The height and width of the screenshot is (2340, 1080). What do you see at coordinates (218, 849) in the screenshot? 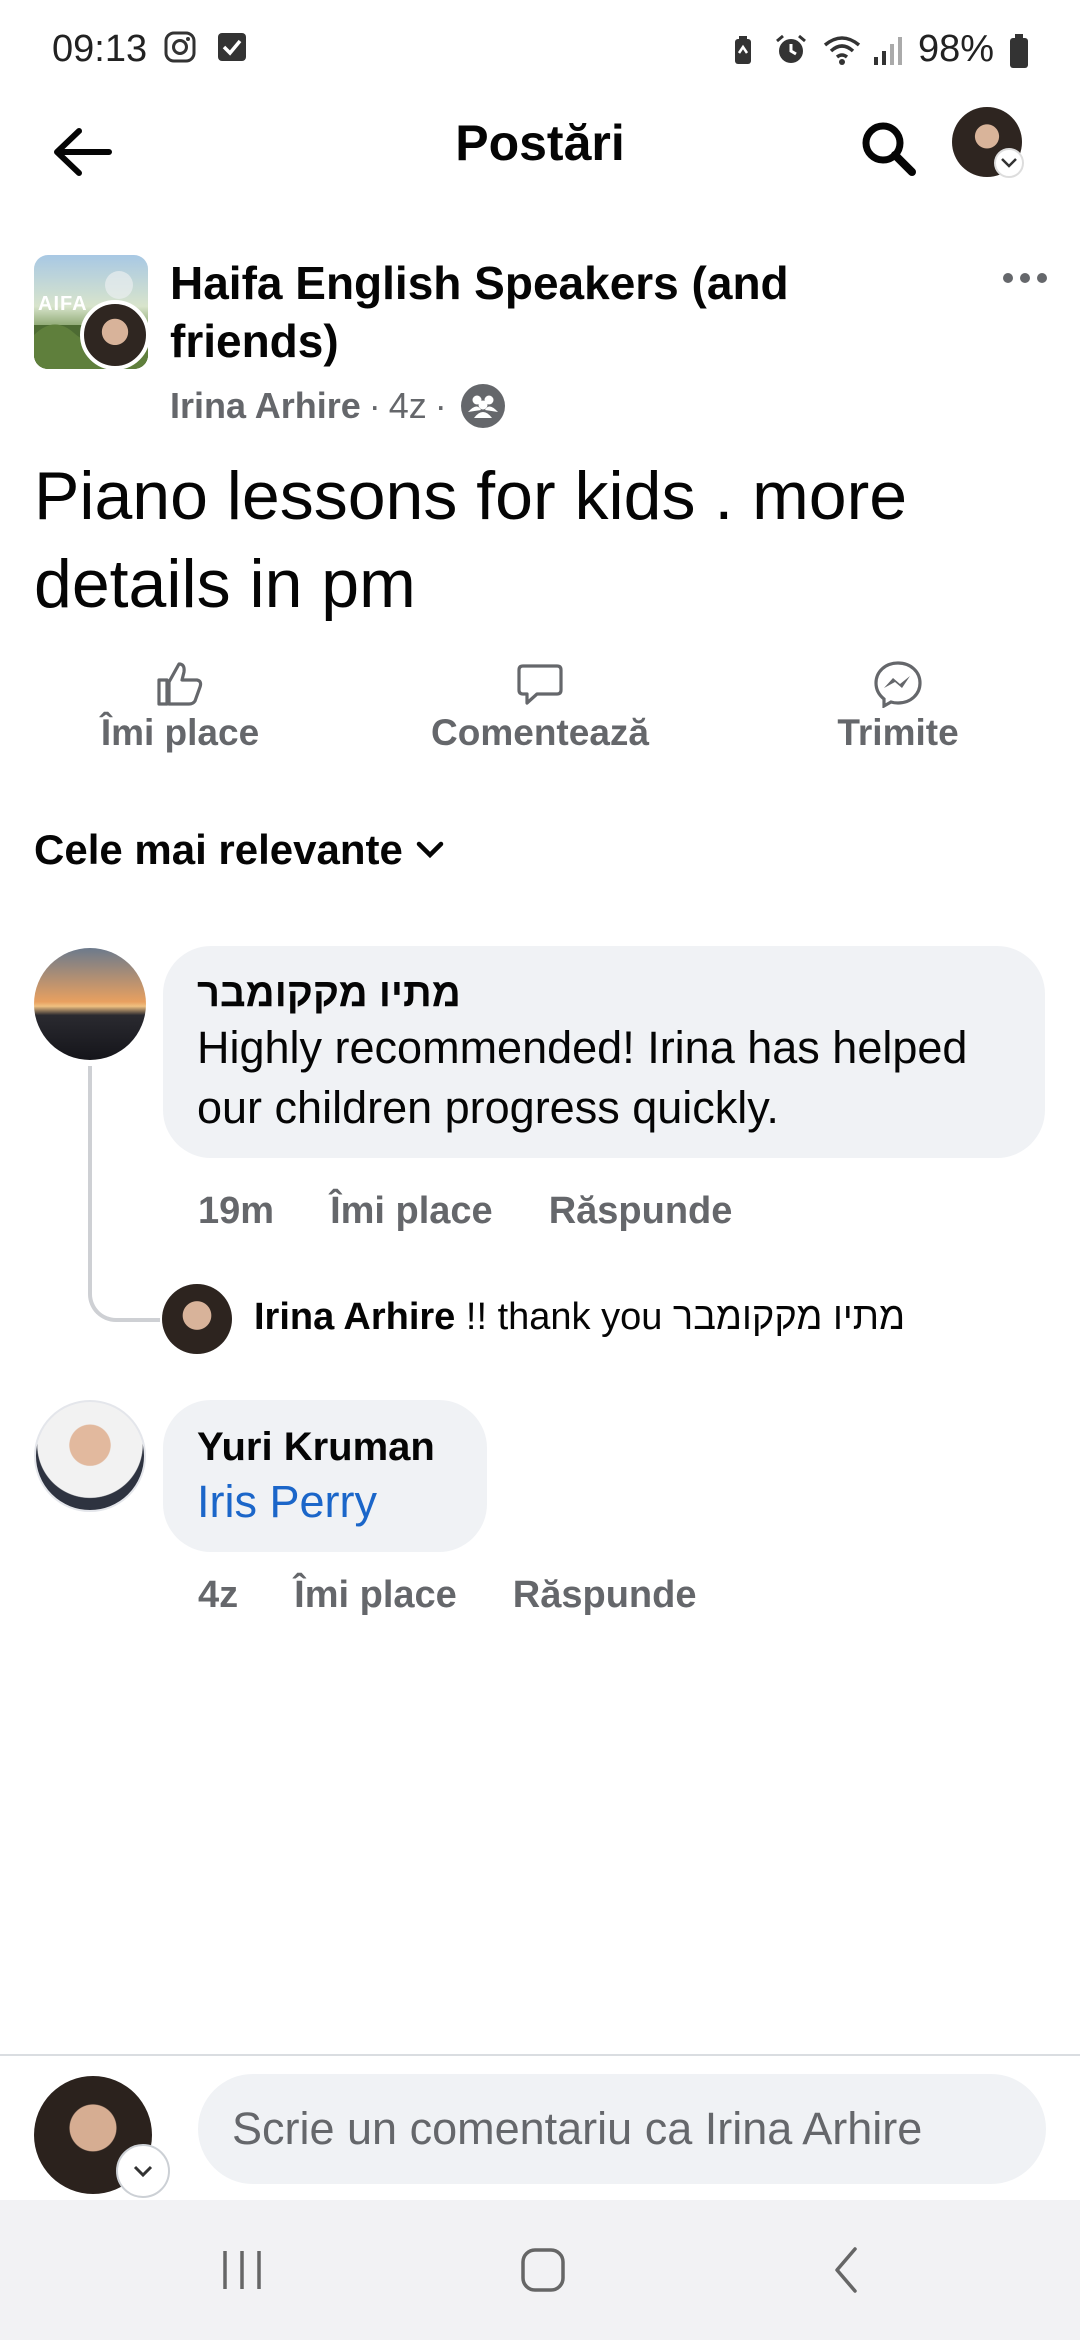
I see `sort-label: Cele mai relevante` at bounding box center [218, 849].